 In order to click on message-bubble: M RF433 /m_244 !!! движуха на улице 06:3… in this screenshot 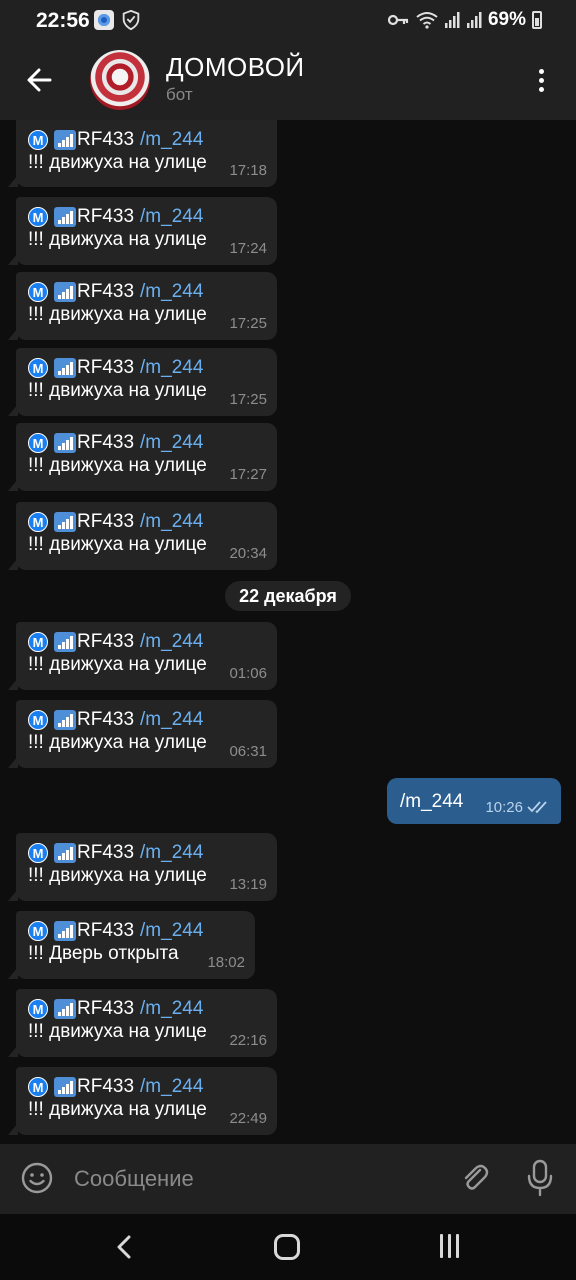, I will do `click(142, 734)`.